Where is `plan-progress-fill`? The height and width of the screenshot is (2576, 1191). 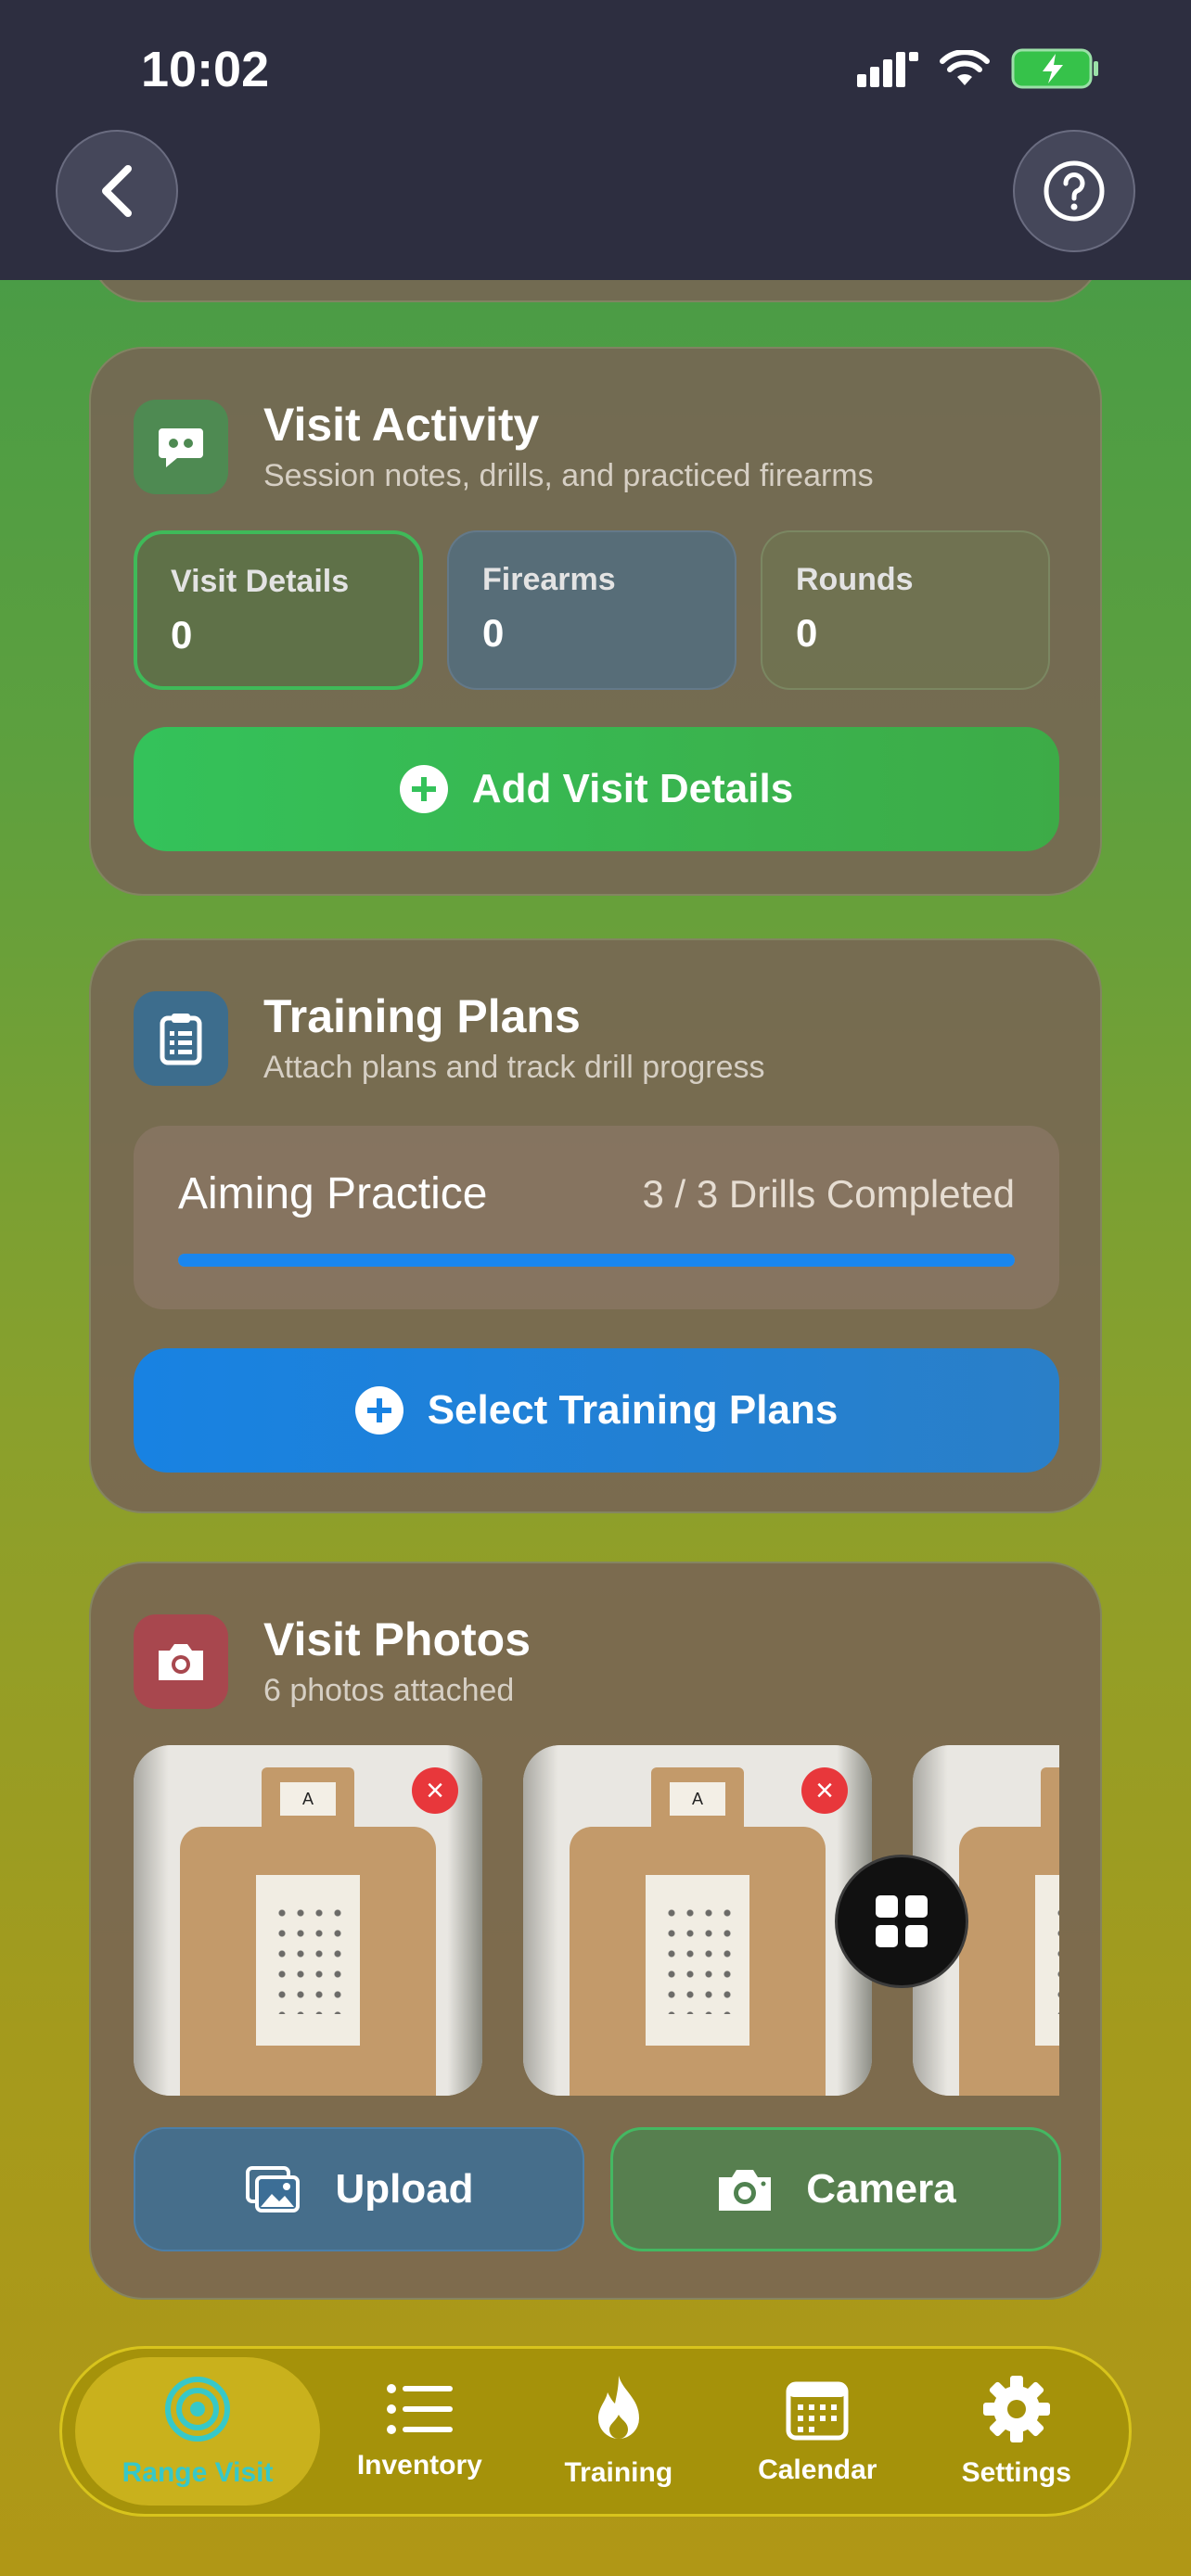 plan-progress-fill is located at coordinates (597, 1260).